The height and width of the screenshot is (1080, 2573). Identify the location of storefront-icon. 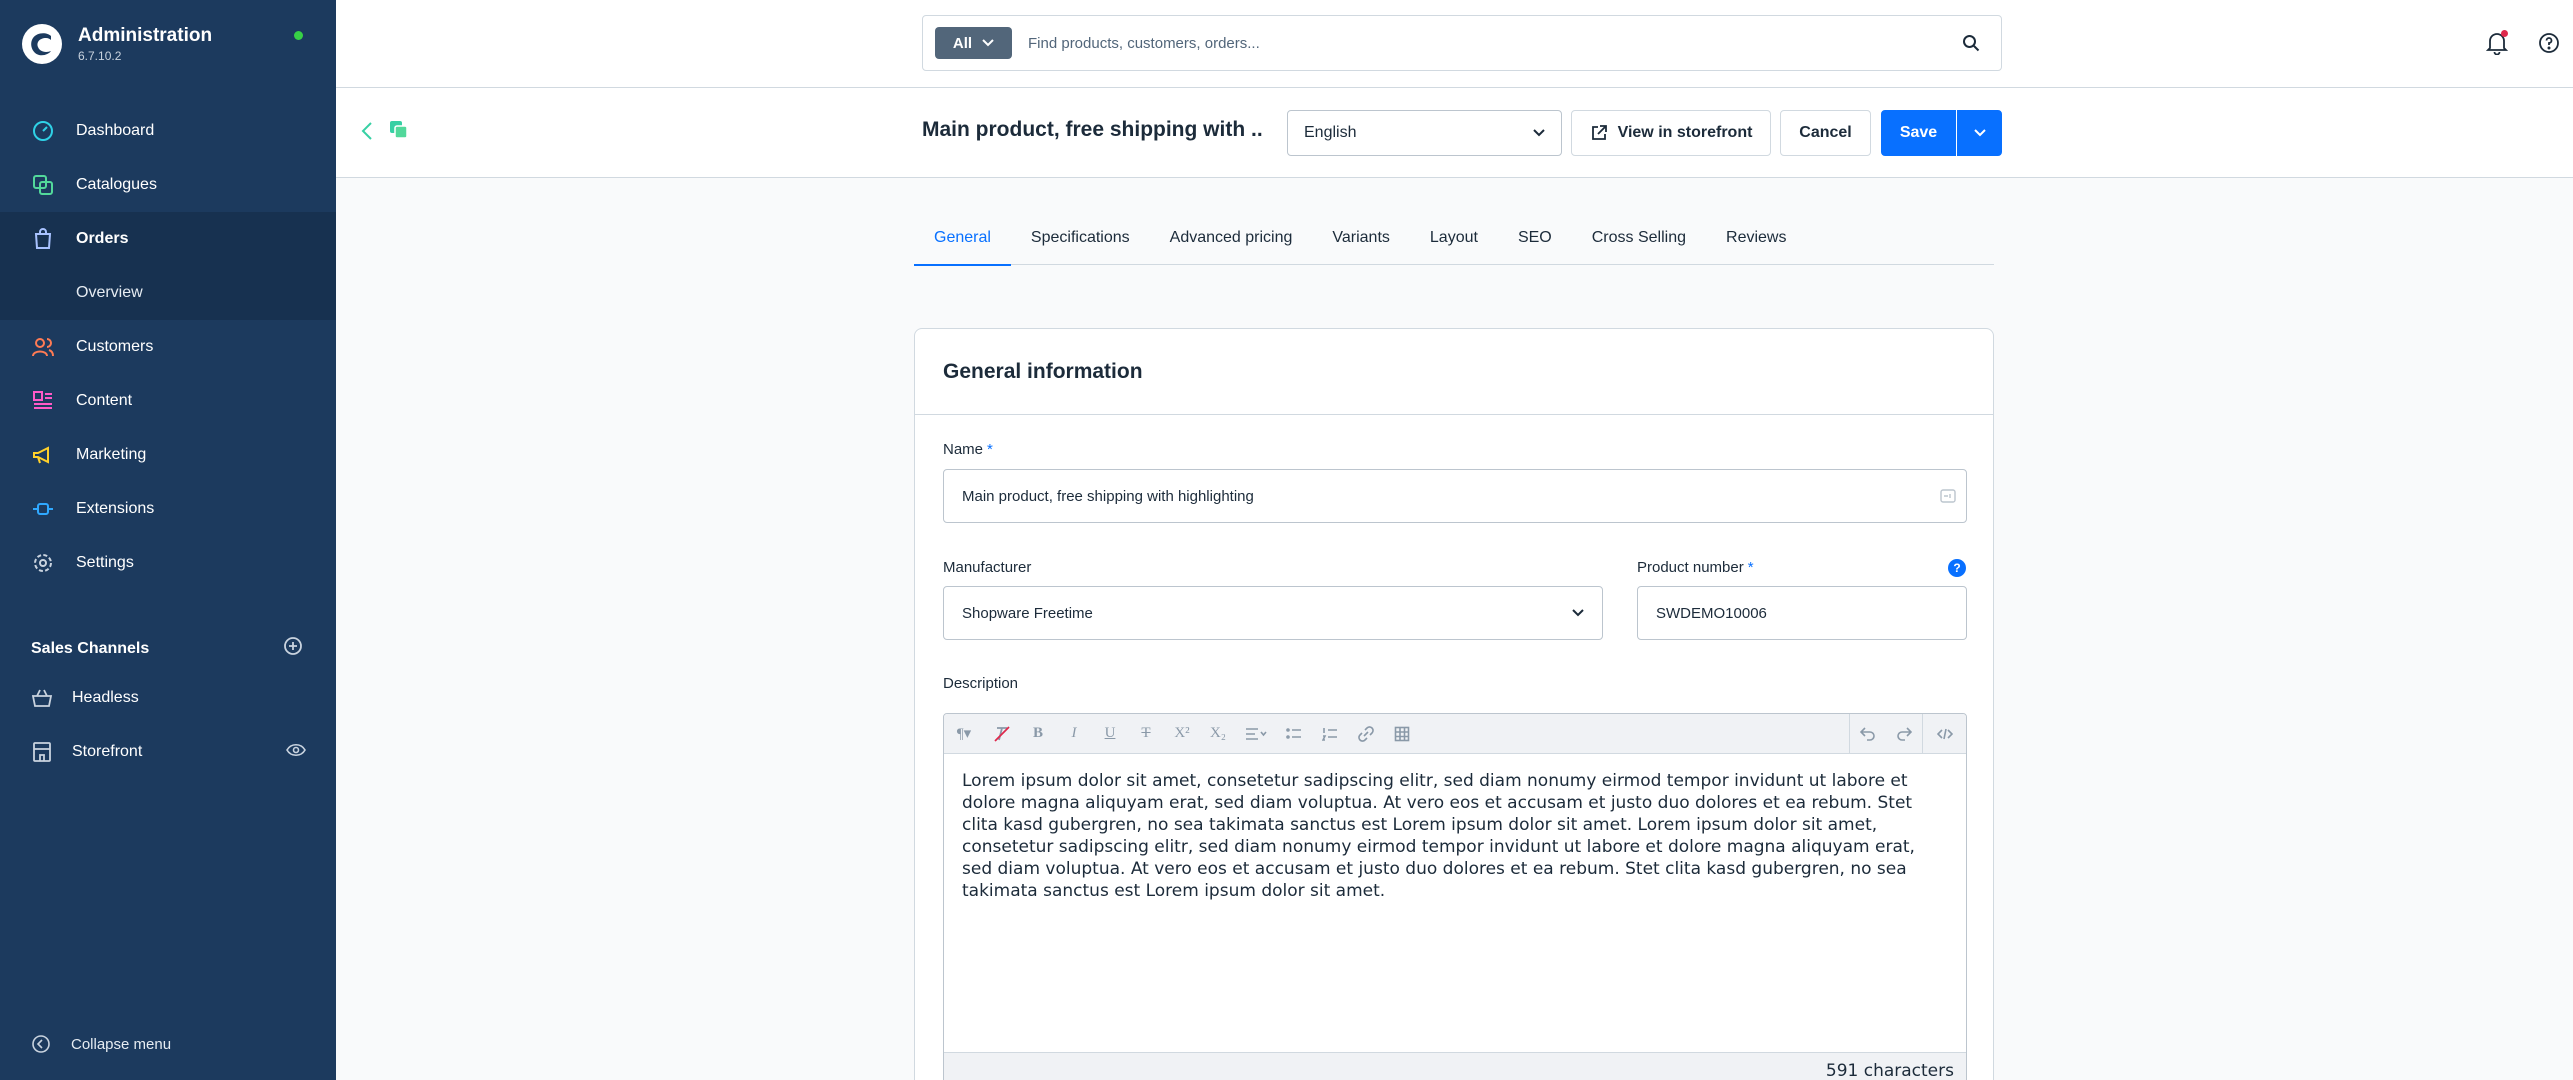
(42, 752).